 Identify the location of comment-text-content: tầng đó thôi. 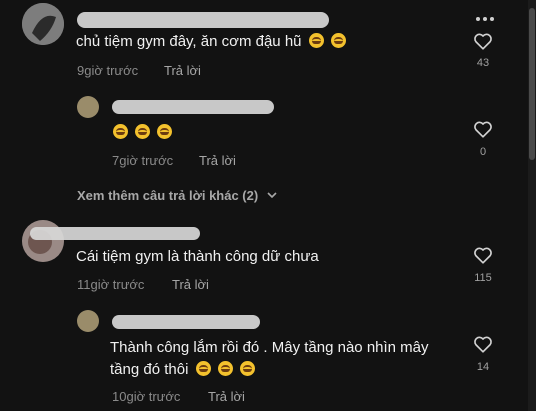
(149, 369).